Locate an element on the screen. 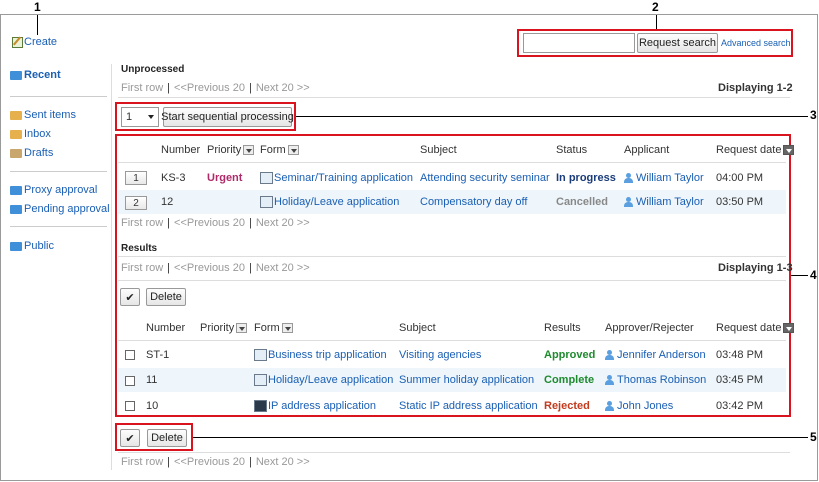 This screenshot has height=482, width=819. results-title: Results is located at coordinates (139, 248).